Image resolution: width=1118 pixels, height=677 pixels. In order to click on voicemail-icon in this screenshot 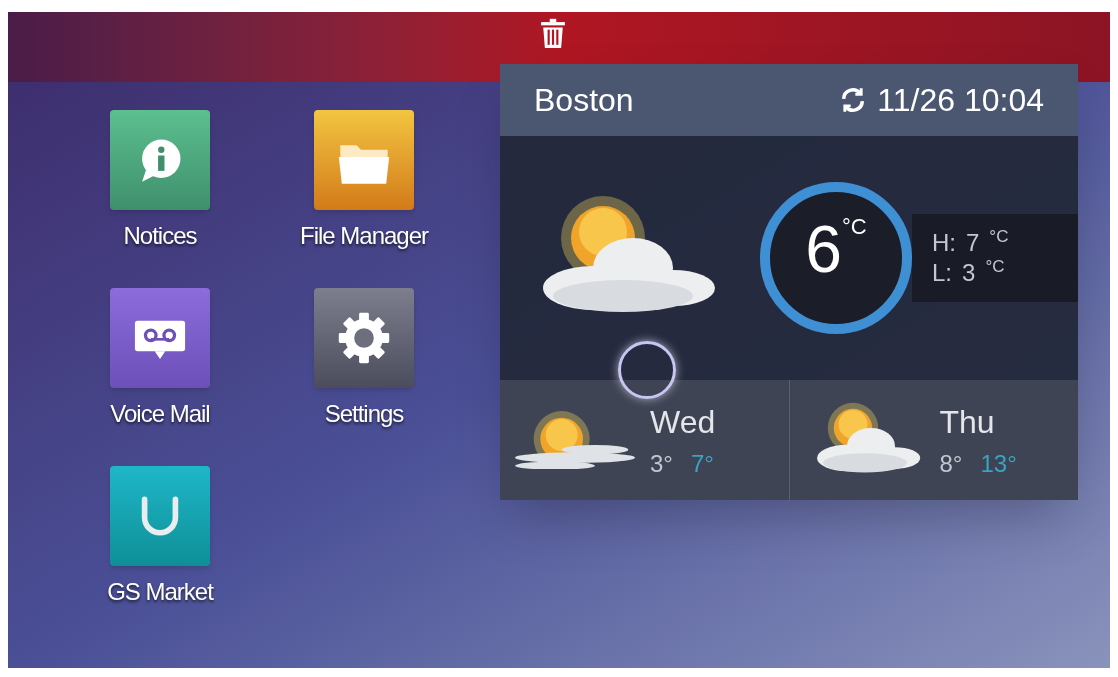, I will do `click(160, 338)`.